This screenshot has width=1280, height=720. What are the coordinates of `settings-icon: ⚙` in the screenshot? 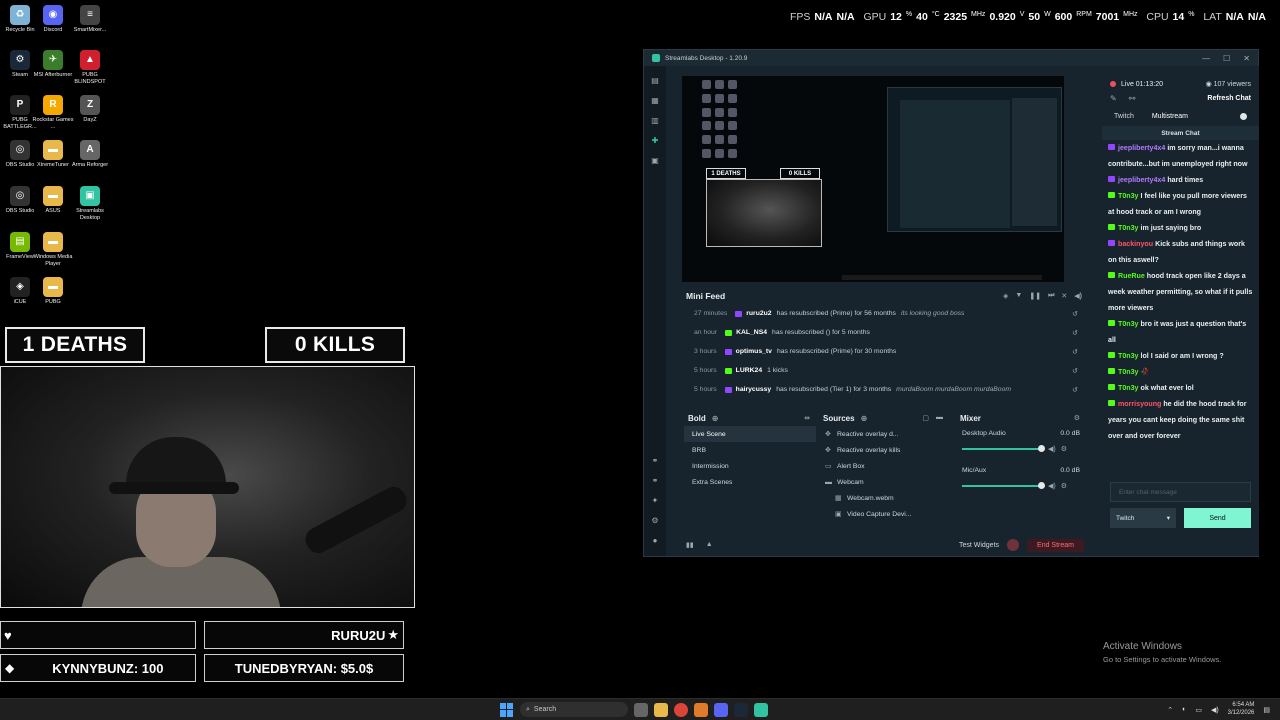 It's located at (655, 521).